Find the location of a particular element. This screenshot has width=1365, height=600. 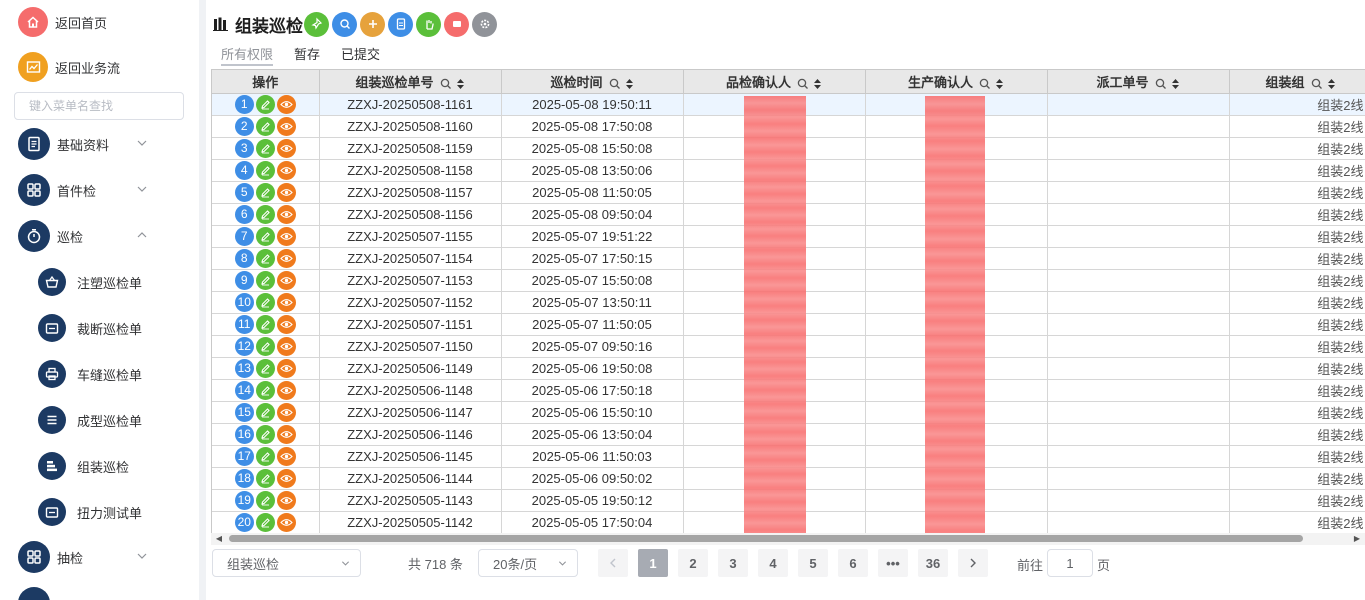

page-button-5: 5 is located at coordinates (813, 563).